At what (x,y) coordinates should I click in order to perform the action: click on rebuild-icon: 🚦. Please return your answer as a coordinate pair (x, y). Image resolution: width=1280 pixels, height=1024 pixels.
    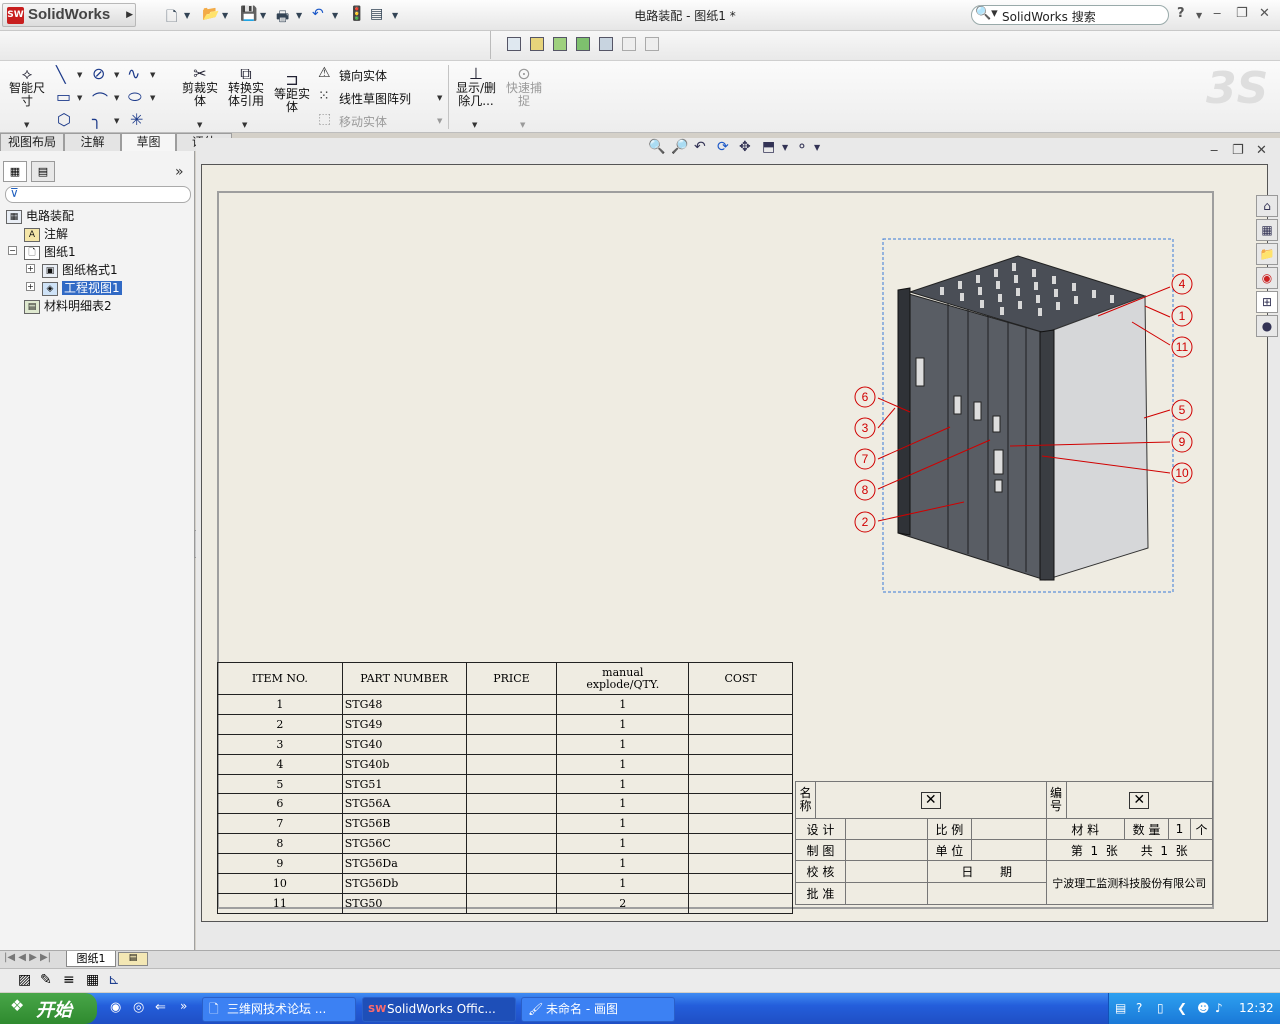
    Looking at the image, I should click on (356, 15).